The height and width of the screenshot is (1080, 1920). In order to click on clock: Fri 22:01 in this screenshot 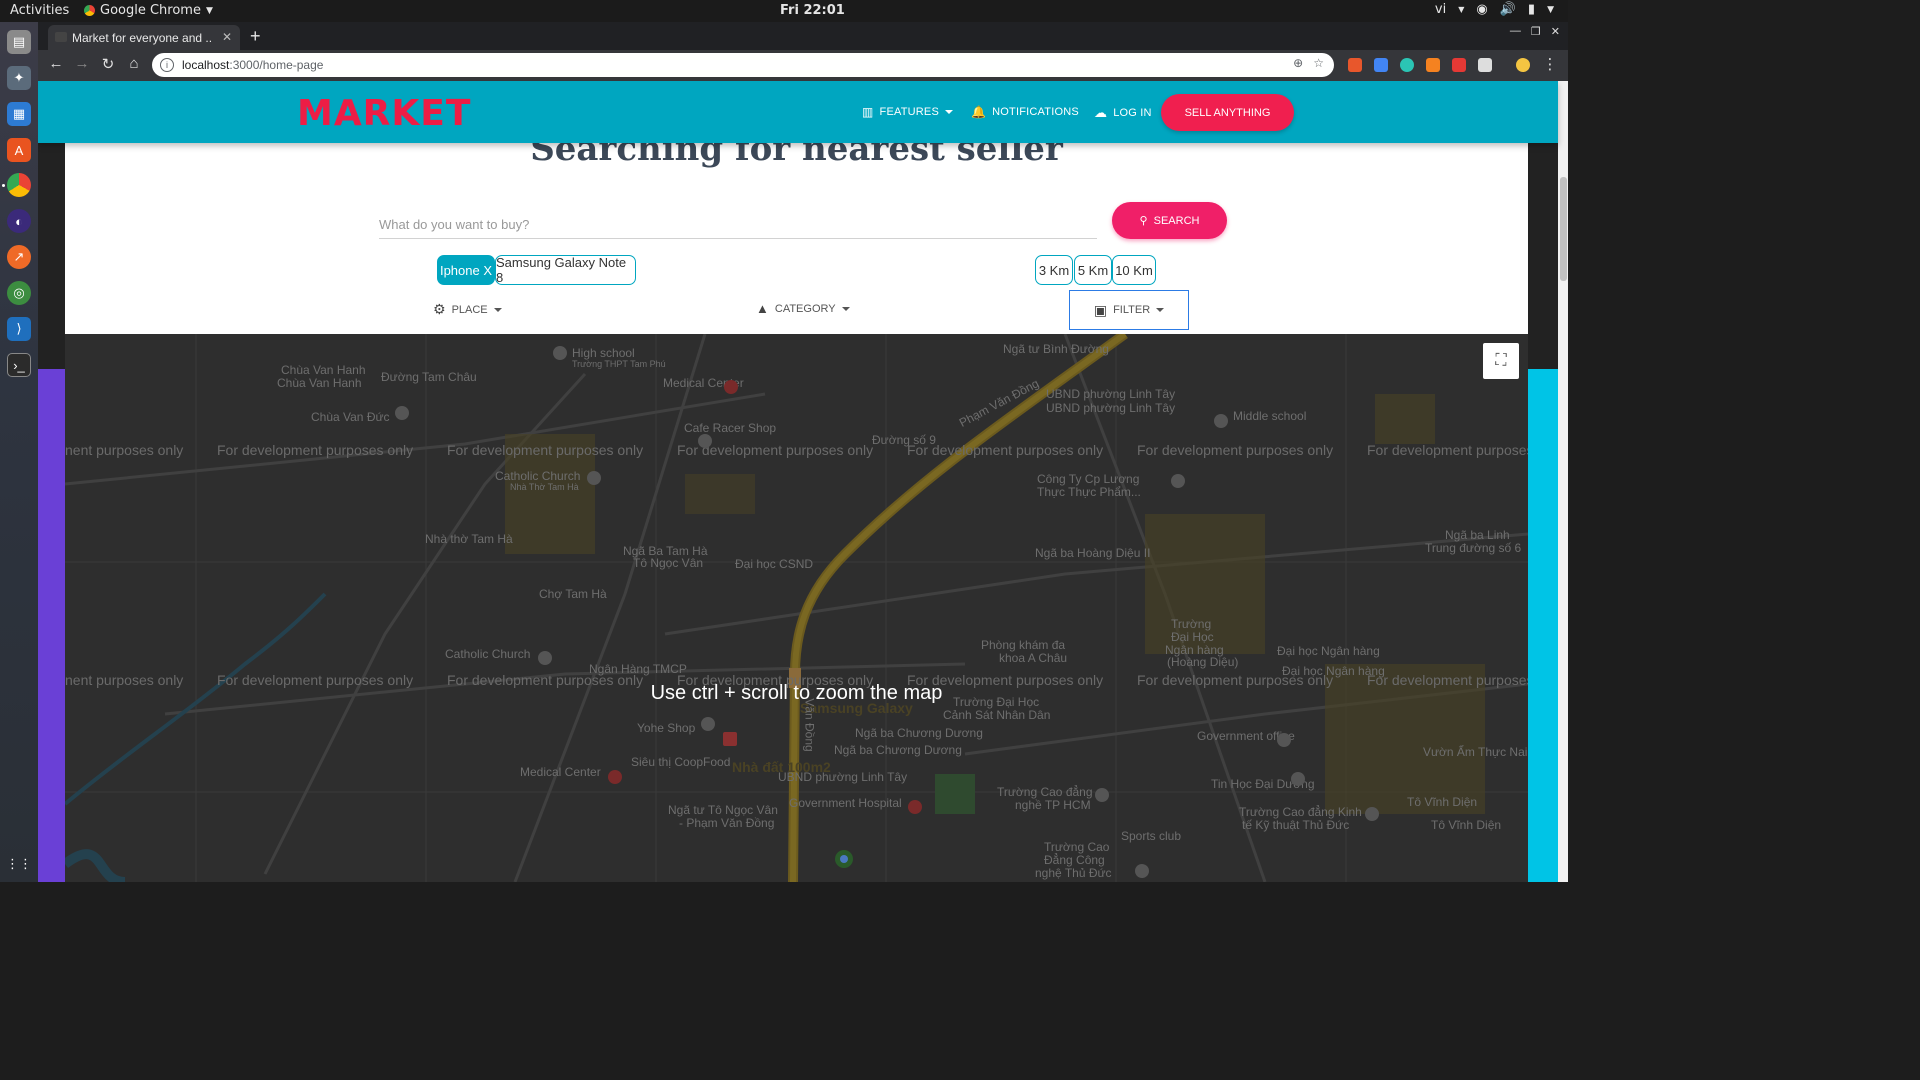, I will do `click(812, 10)`.